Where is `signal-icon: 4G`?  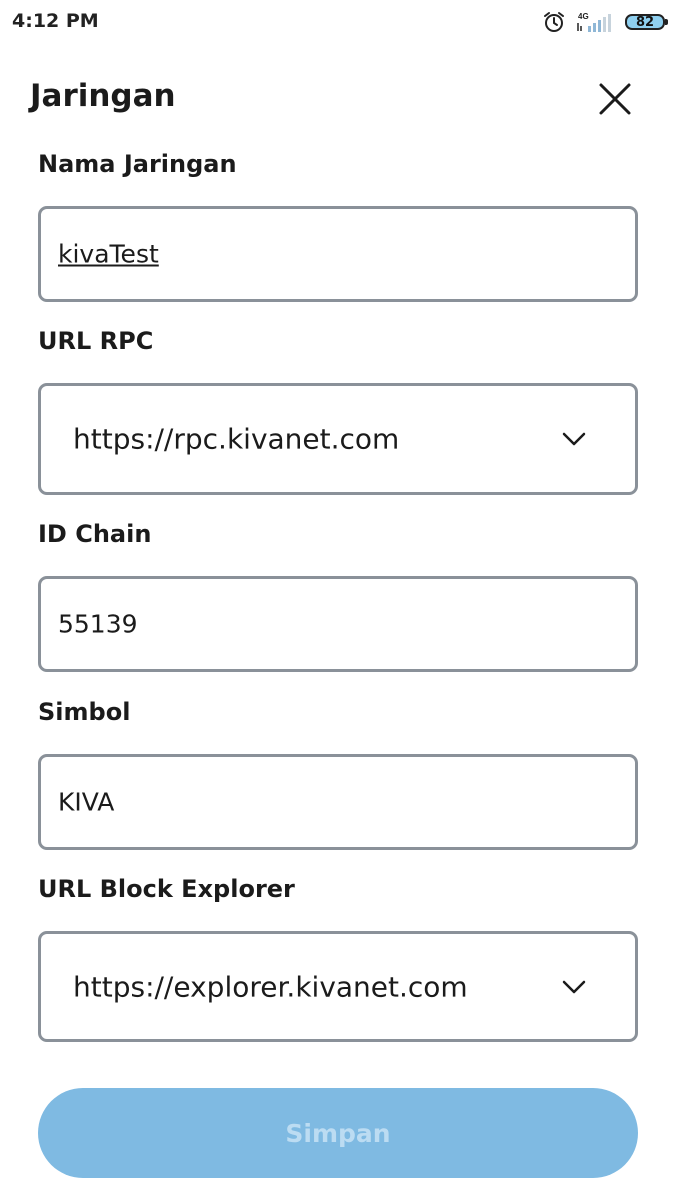 signal-icon: 4G is located at coordinates (595, 22).